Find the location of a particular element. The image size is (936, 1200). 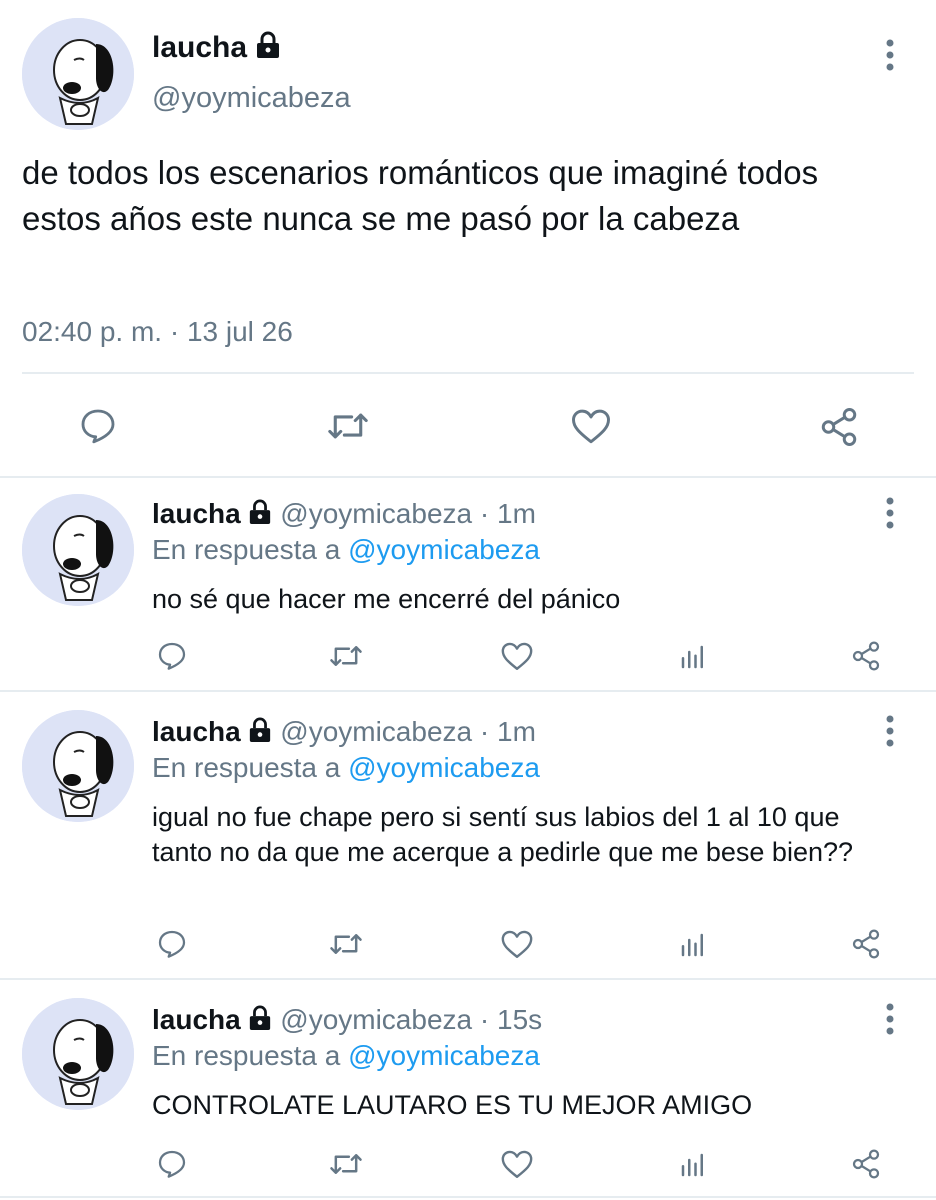

tweet-text: CONTROLATE LAUTARO ES TU MEJOR AMIGO is located at coordinates (452, 1105).